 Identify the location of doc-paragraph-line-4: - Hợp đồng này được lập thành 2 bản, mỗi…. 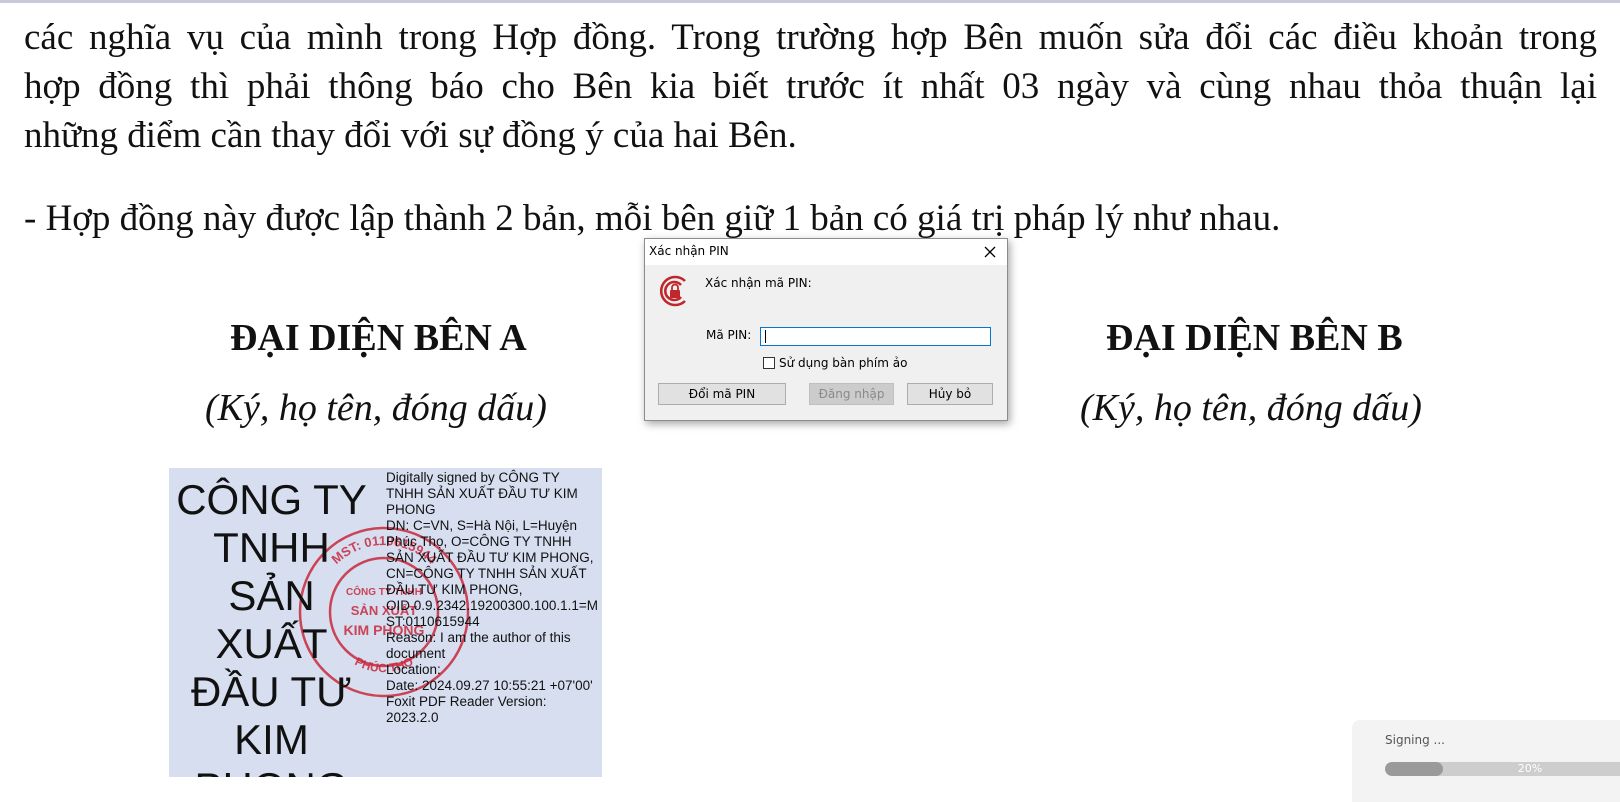
(652, 218).